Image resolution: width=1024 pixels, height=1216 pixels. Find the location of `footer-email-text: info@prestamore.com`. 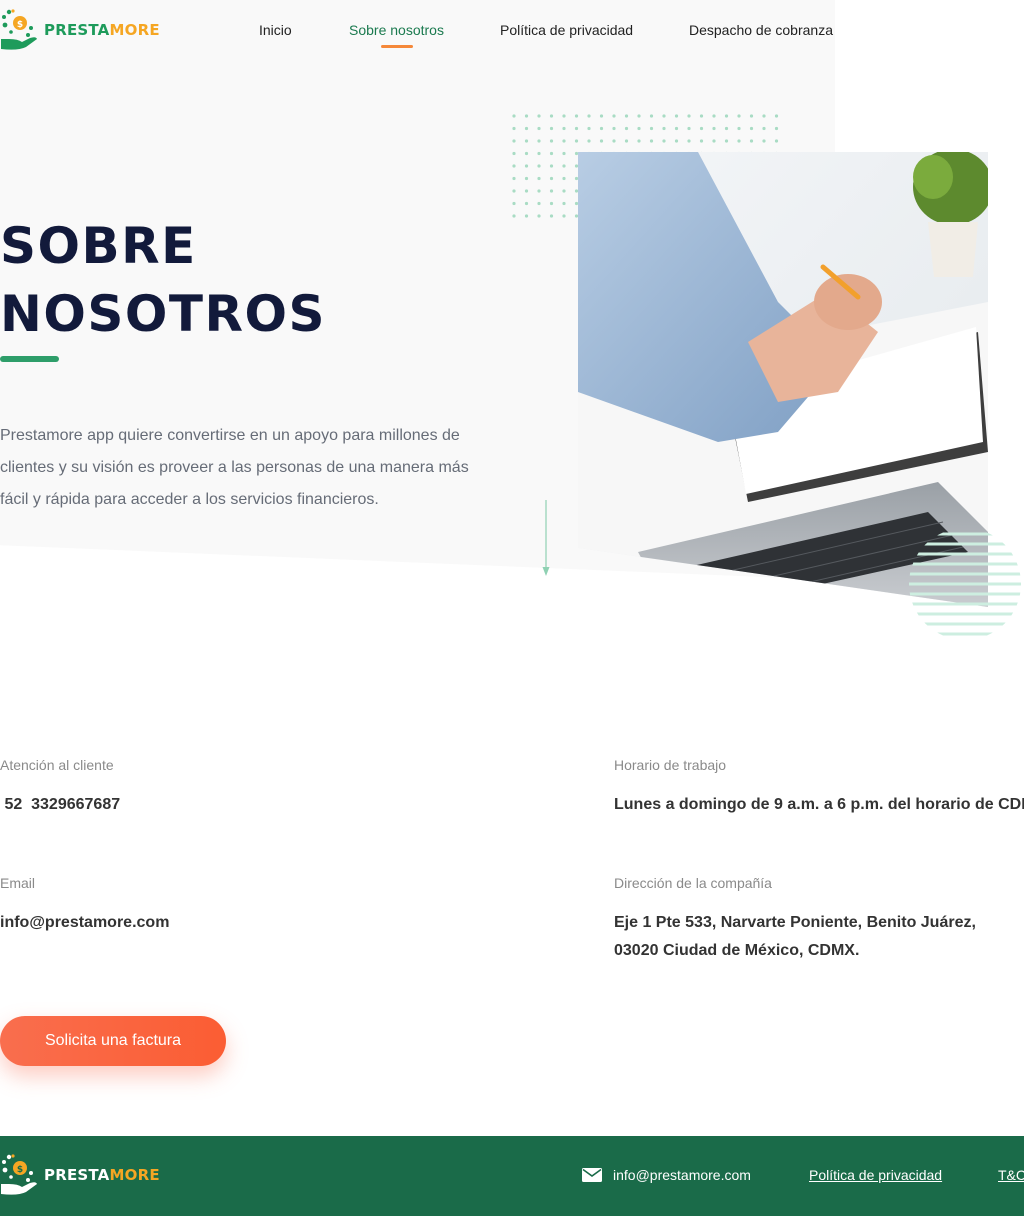

footer-email-text: info@prestamore.com is located at coordinates (682, 1175).